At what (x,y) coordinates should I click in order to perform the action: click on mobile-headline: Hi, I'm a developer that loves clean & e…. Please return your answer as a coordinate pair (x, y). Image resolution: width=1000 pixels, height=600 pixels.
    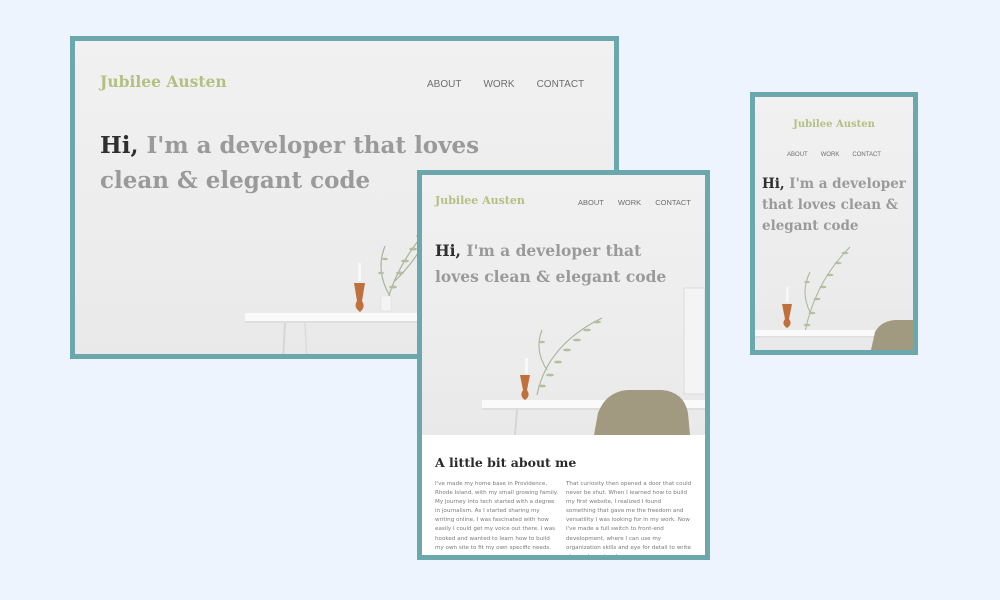
    Looking at the image, I should click on (837, 205).